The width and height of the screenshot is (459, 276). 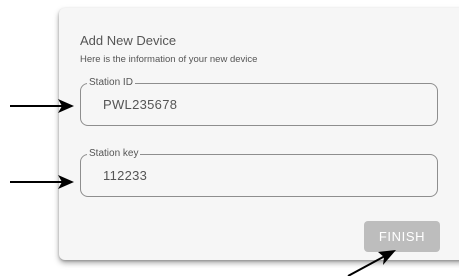 I want to click on finish-button: FINISH, so click(x=402, y=236).